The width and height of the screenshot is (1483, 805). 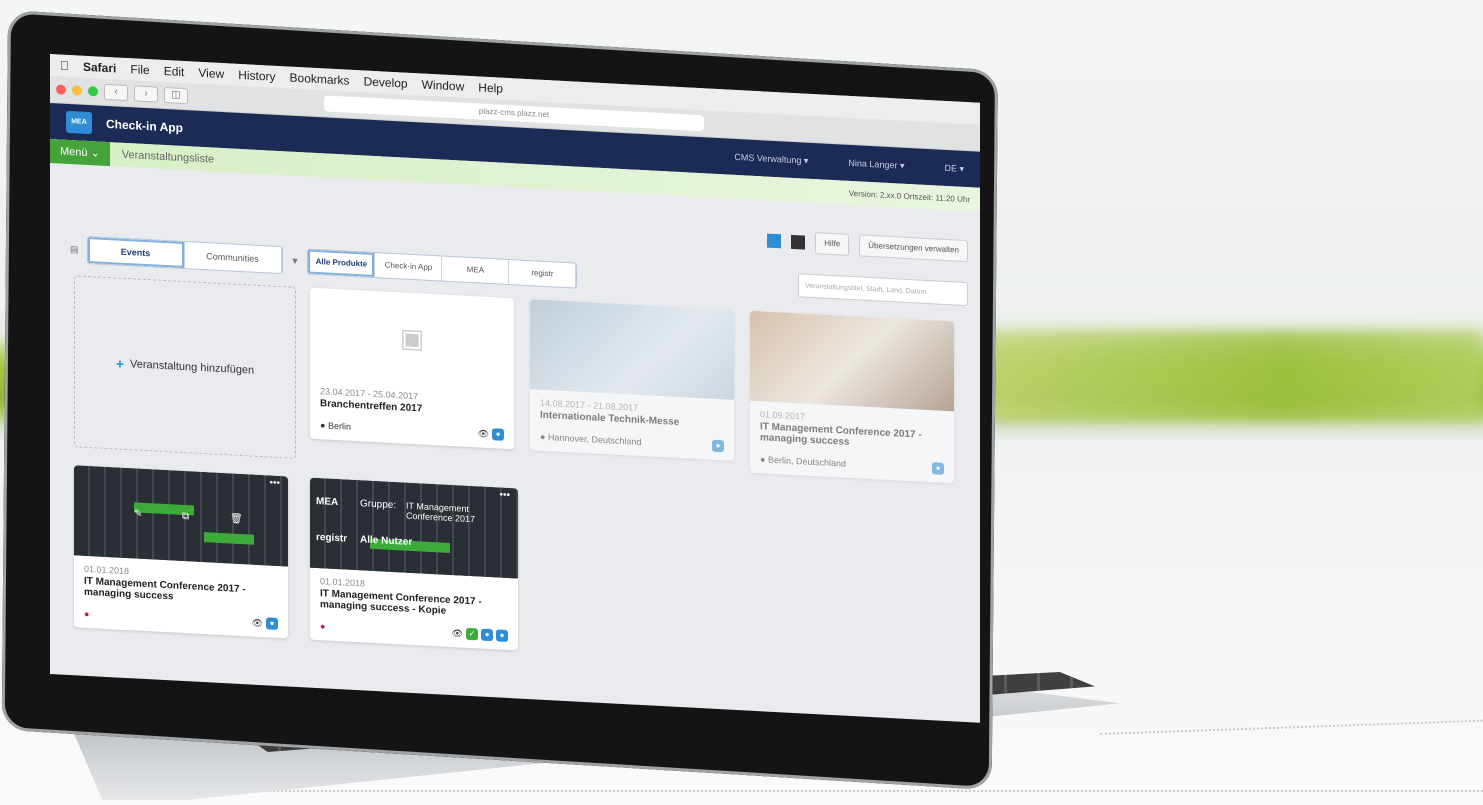 What do you see at coordinates (74, 249) in the screenshot?
I see `list-icon: ▤` at bounding box center [74, 249].